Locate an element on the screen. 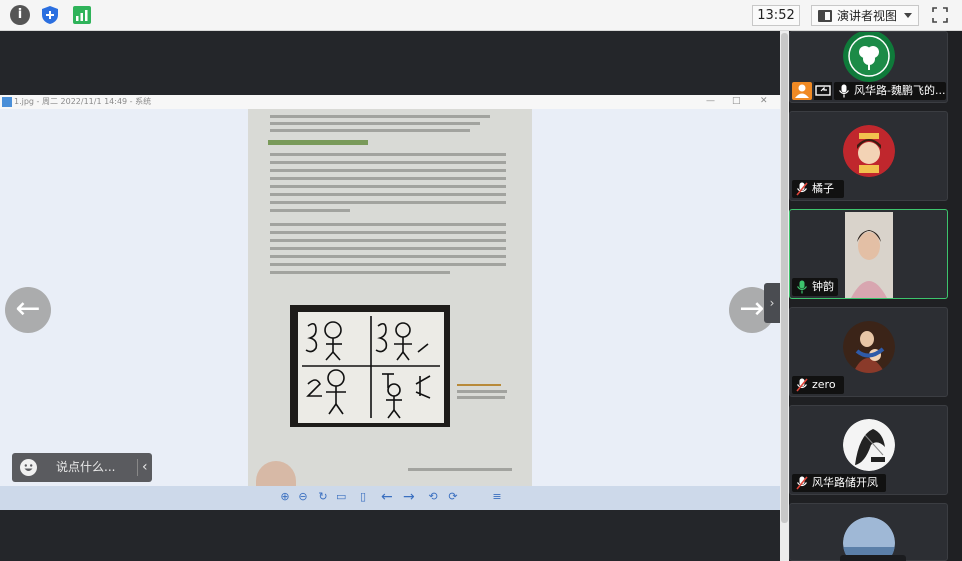 This screenshot has height=561, width=962. open-folder-icon: ▭ is located at coordinates (341, 496).